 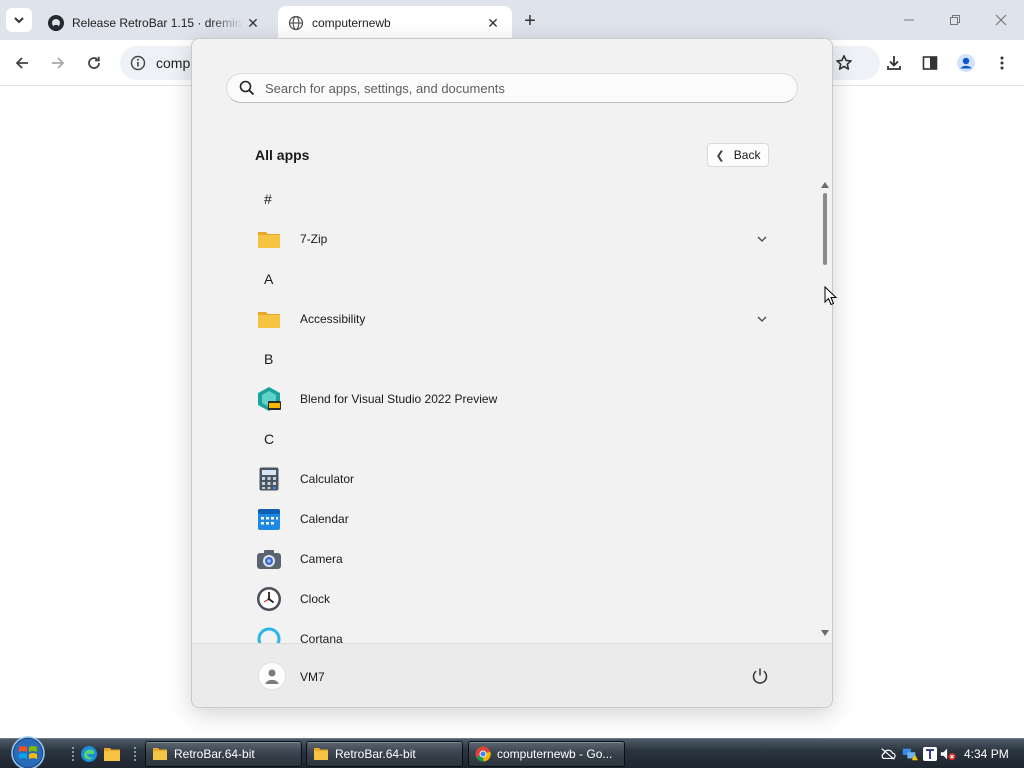 What do you see at coordinates (282, 155) in the screenshot?
I see `all-apps-heading: All apps` at bounding box center [282, 155].